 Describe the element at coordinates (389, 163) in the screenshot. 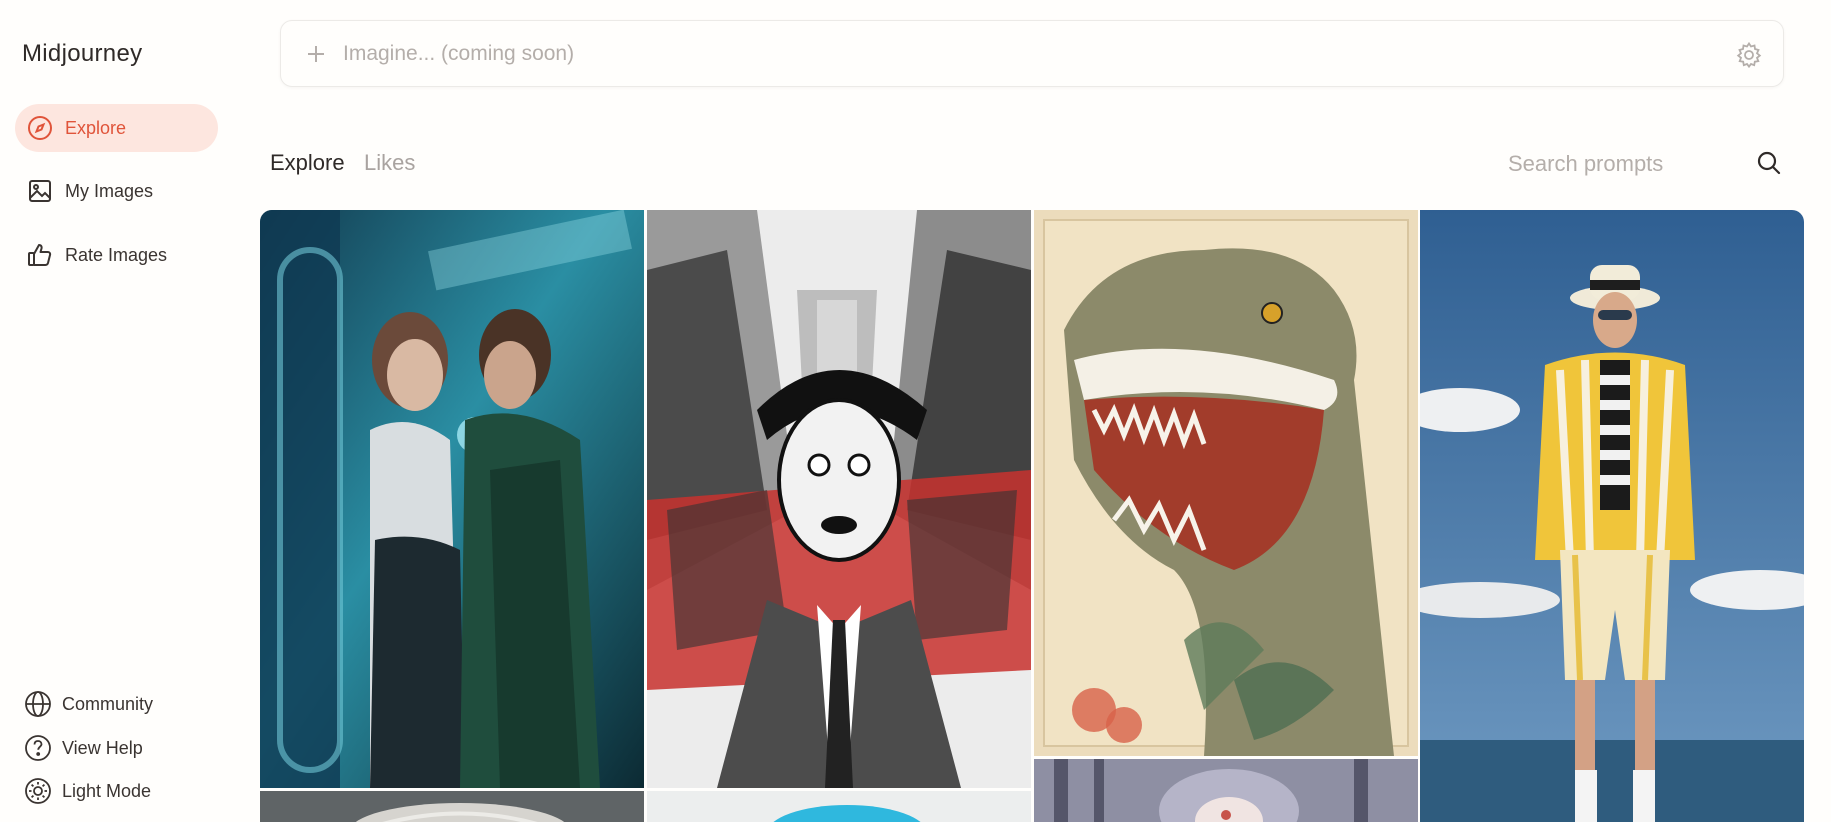

I see `tab-likes: Likes` at that location.